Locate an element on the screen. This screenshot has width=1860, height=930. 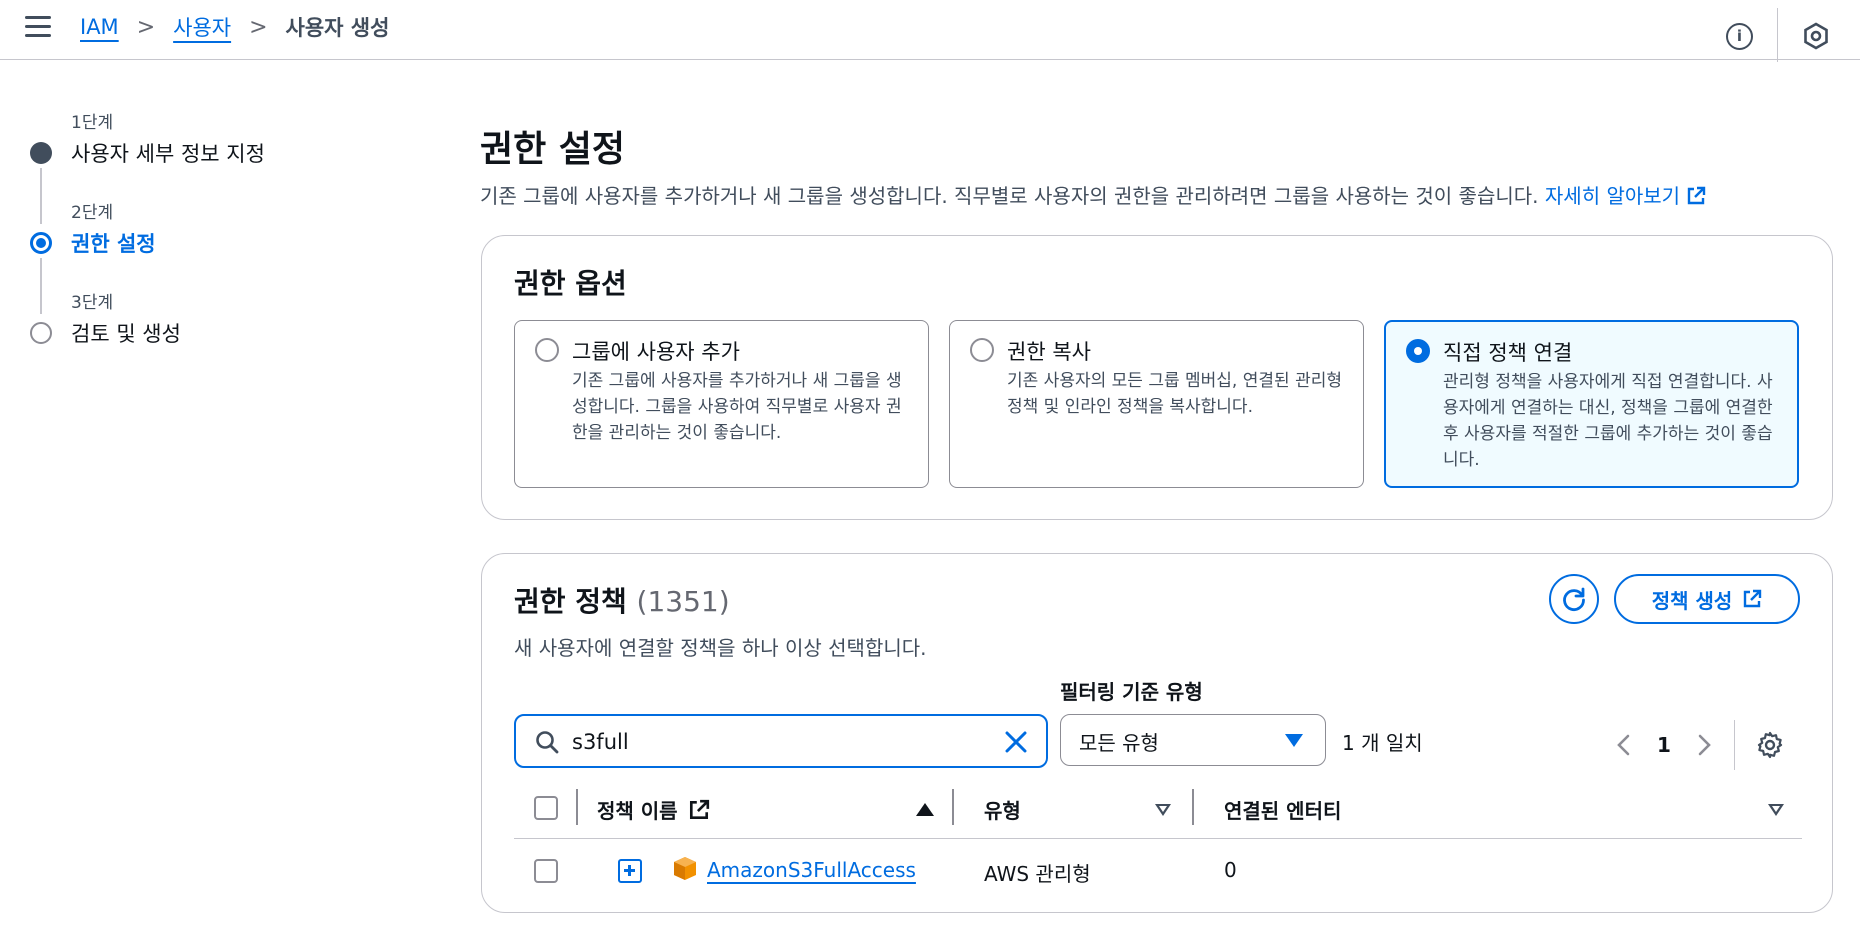
step-3: 3단계 검토 및 생성 is located at coordinates (200, 333).